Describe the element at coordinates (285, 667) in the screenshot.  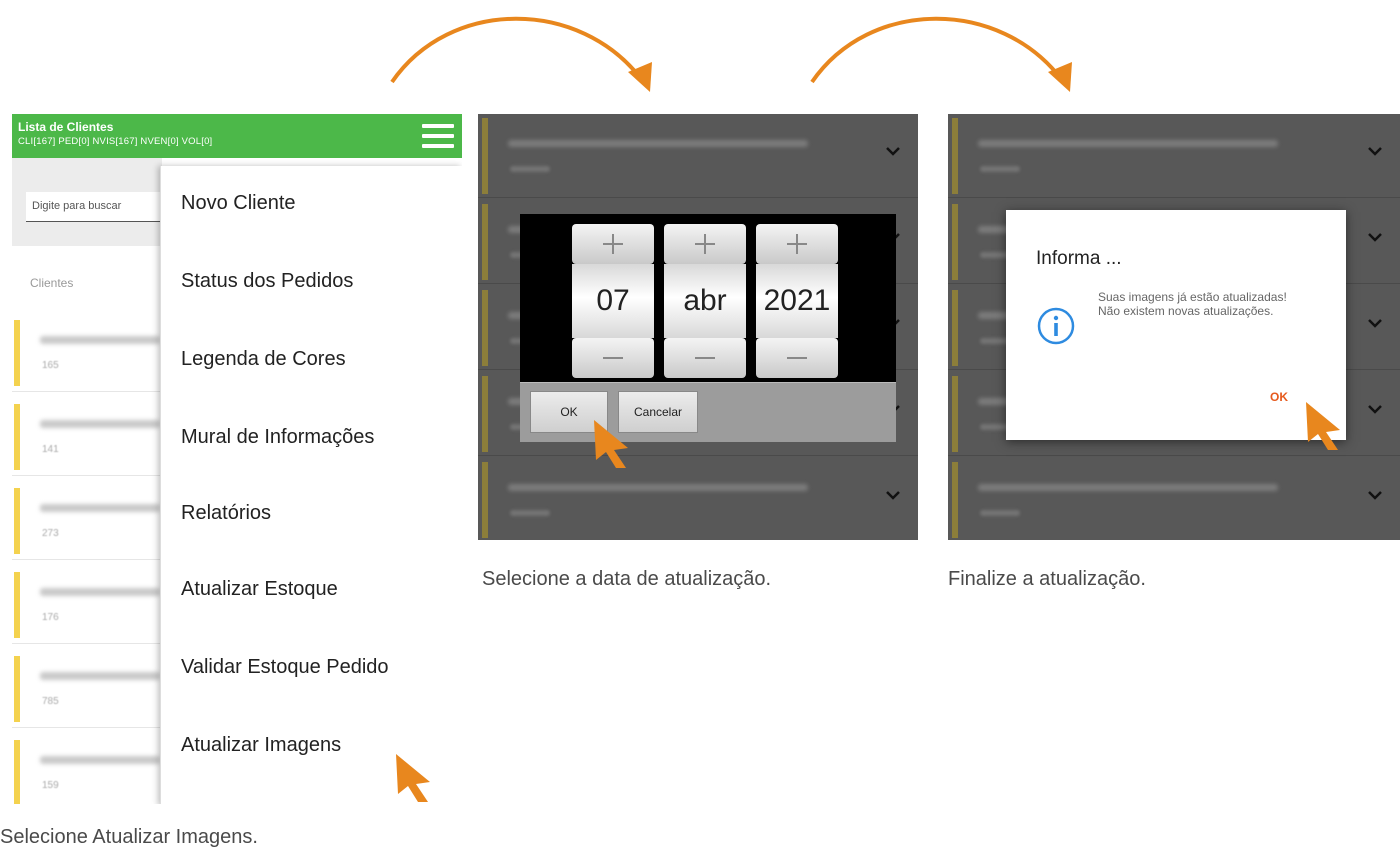
I see `menu-item-validar-estoque: Validar Estoque Pedido` at that location.